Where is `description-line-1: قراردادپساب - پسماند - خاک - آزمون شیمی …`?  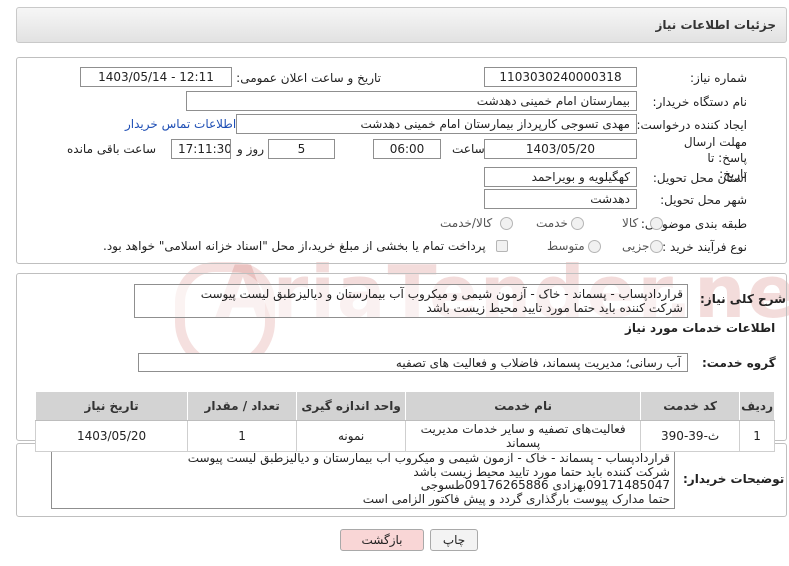 description-line-1: قراردادپساب - پسماند - خاک - آزمون شیمی … is located at coordinates (441, 294).